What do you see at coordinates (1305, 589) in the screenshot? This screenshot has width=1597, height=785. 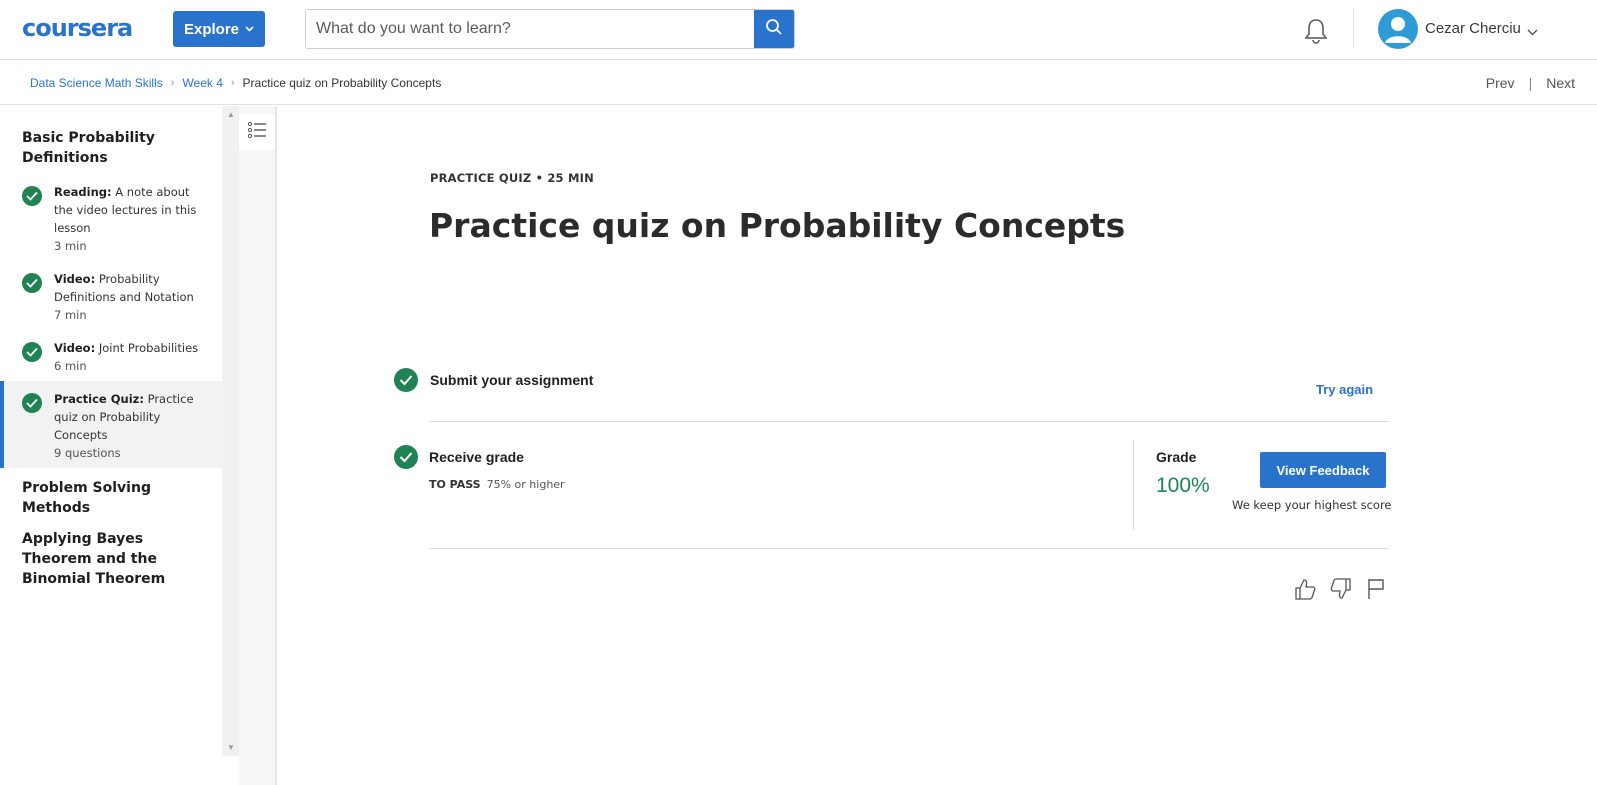 I see `thumbs-up-icon` at bounding box center [1305, 589].